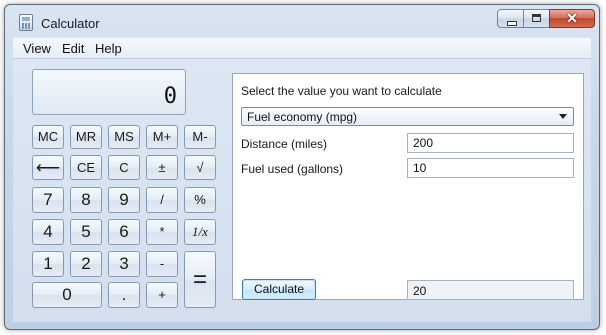 This screenshot has width=606, height=335. I want to click on plus-minus-button: ±, so click(162, 167).